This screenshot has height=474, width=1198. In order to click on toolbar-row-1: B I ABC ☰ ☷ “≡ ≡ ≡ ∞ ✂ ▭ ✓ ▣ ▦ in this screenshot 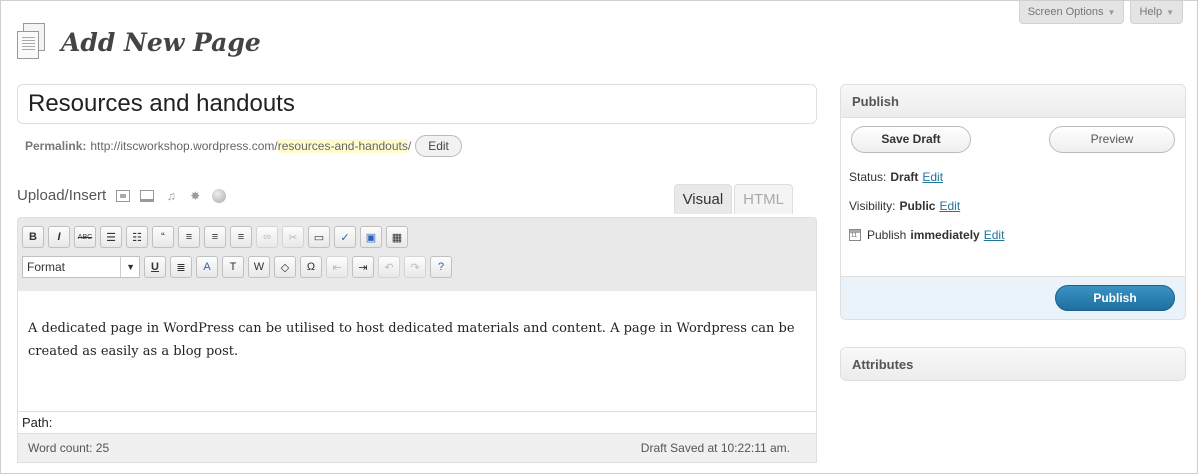, I will do `click(417, 237)`.